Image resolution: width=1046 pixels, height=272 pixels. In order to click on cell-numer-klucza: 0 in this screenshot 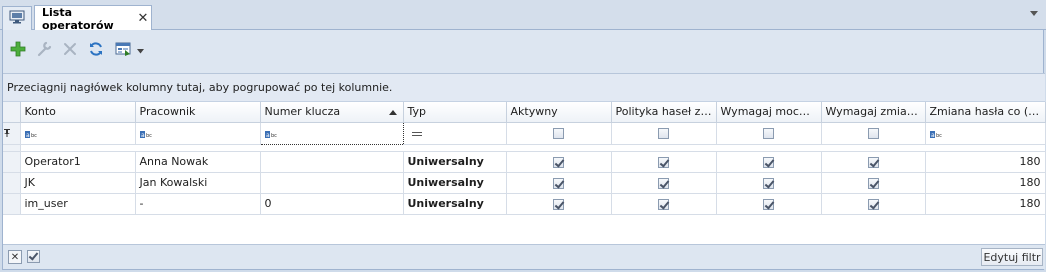, I will do `click(332, 204)`.